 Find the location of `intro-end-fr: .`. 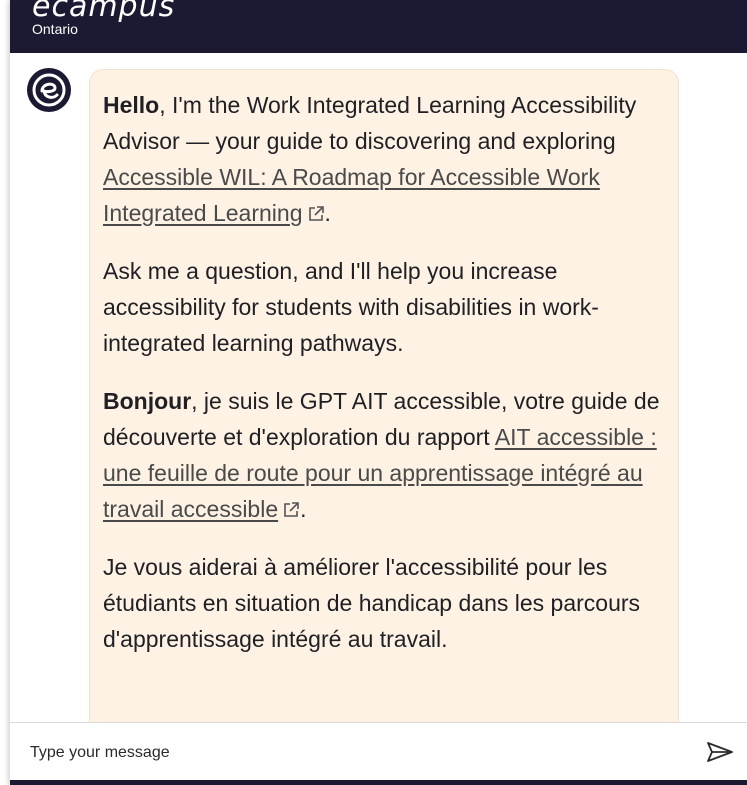

intro-end-fr: . is located at coordinates (303, 509).